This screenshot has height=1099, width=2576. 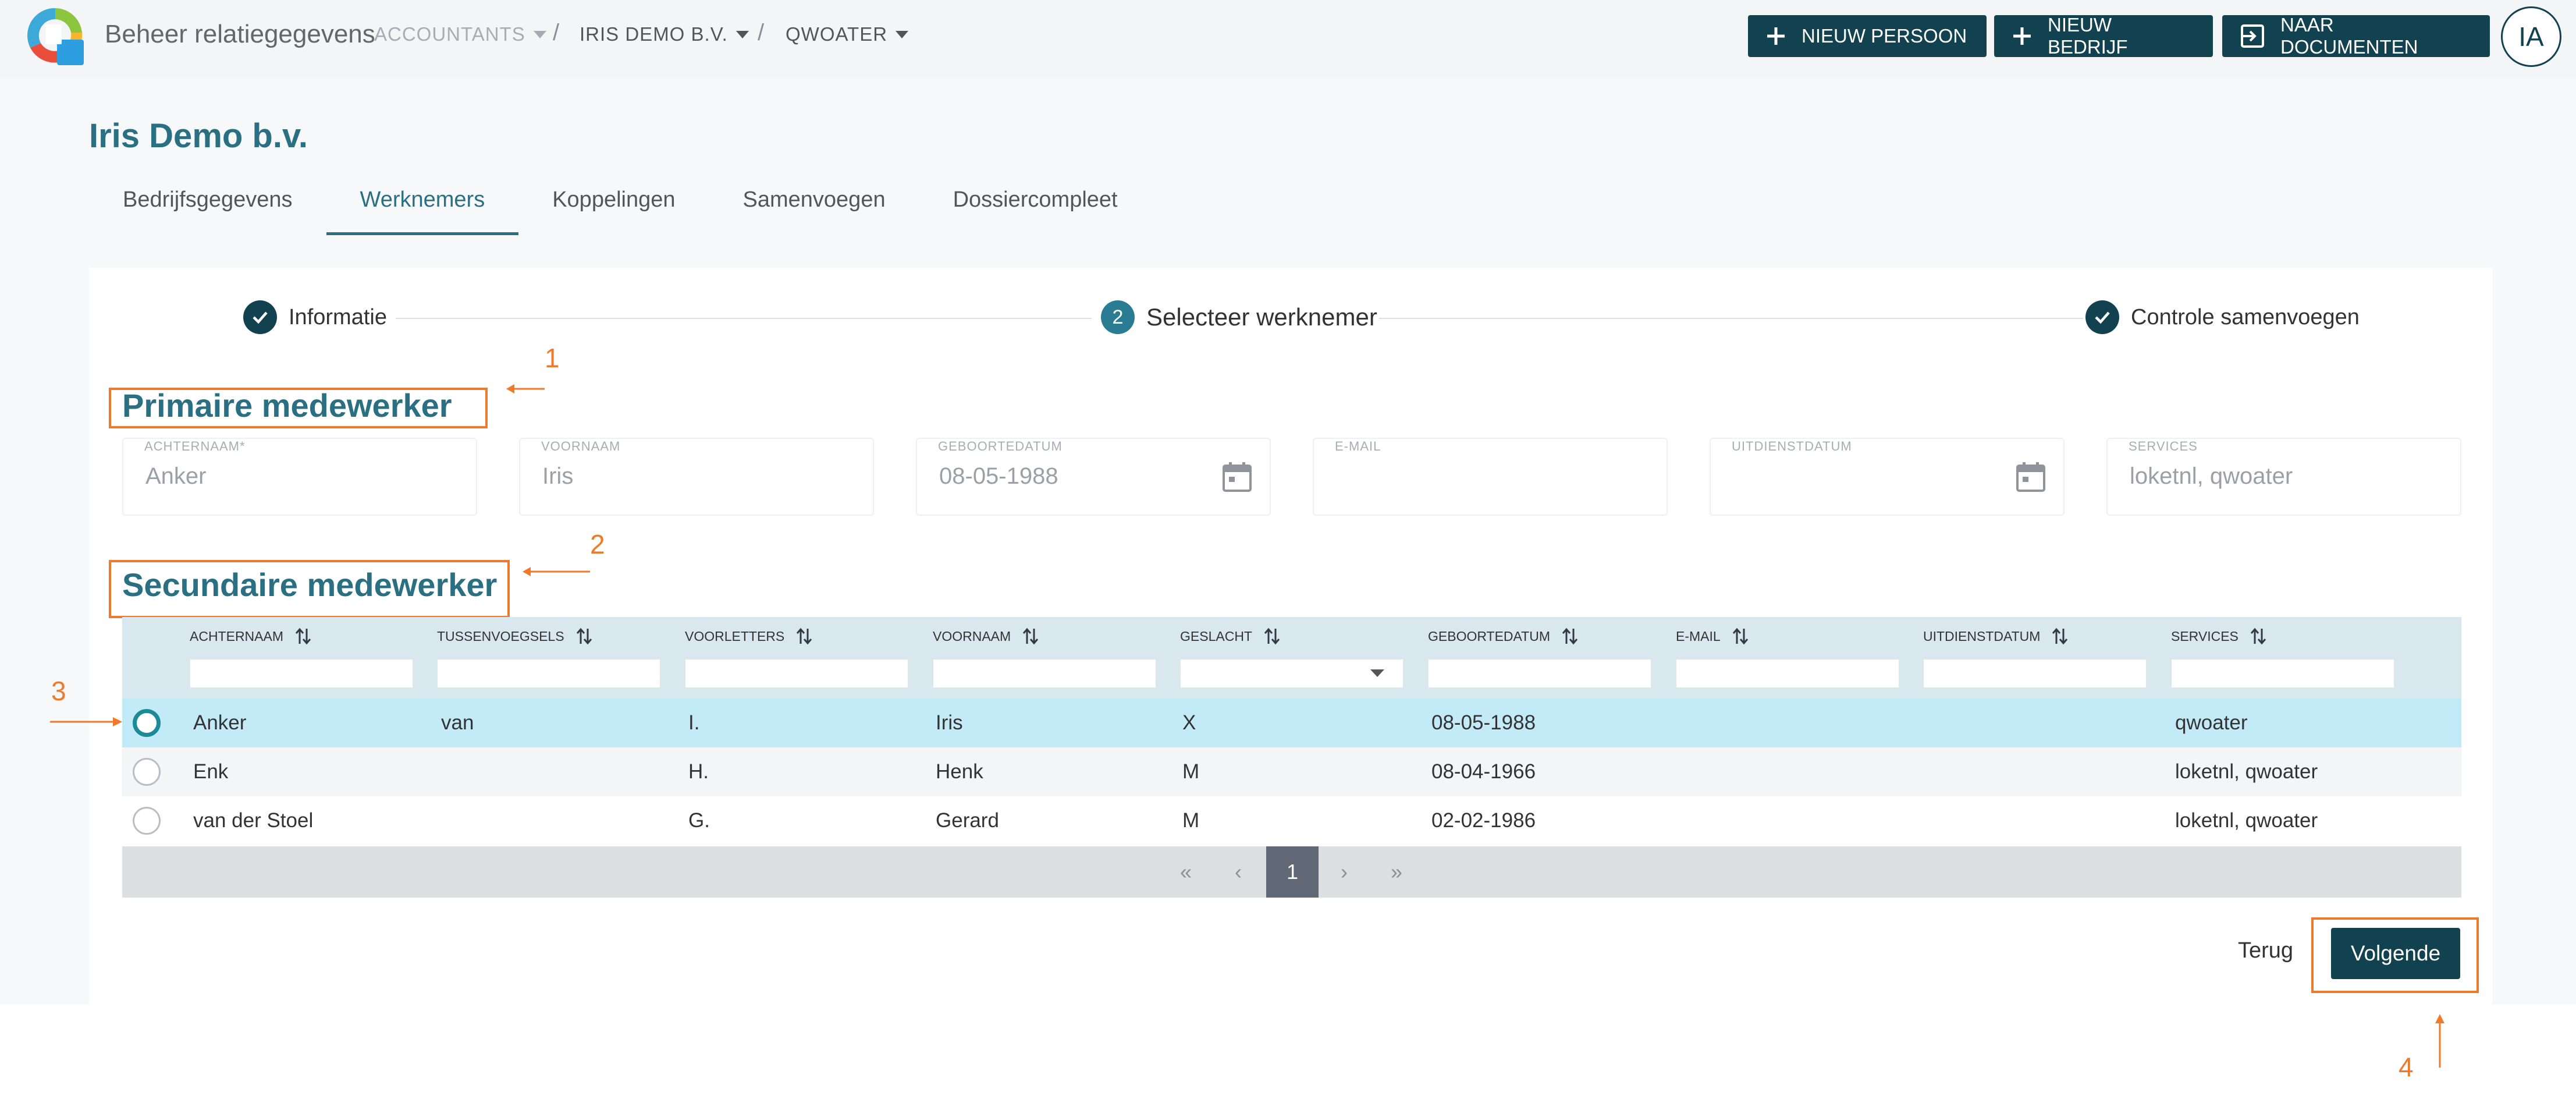 What do you see at coordinates (211, 771) in the screenshot?
I see `cell-achternaam: Enk` at bounding box center [211, 771].